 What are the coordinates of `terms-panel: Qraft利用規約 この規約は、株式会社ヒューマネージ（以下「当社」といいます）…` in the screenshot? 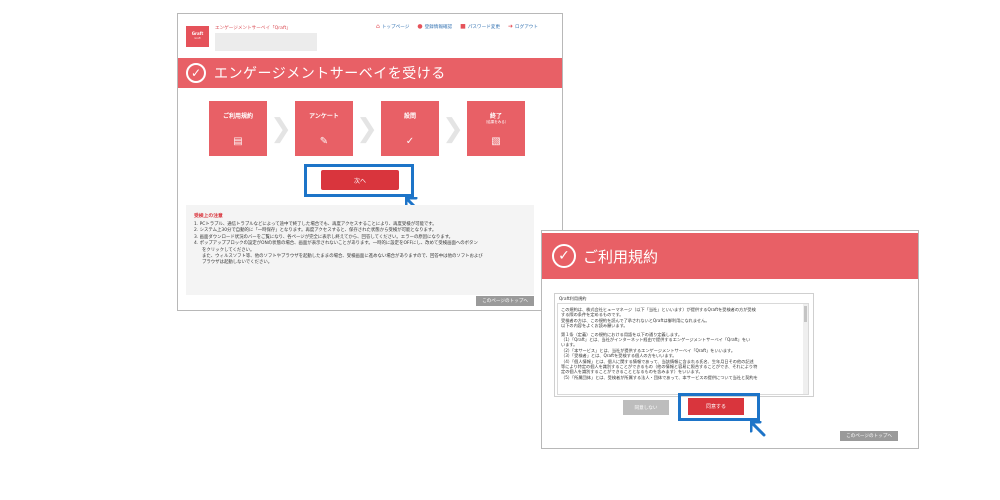 It's located at (684, 345).